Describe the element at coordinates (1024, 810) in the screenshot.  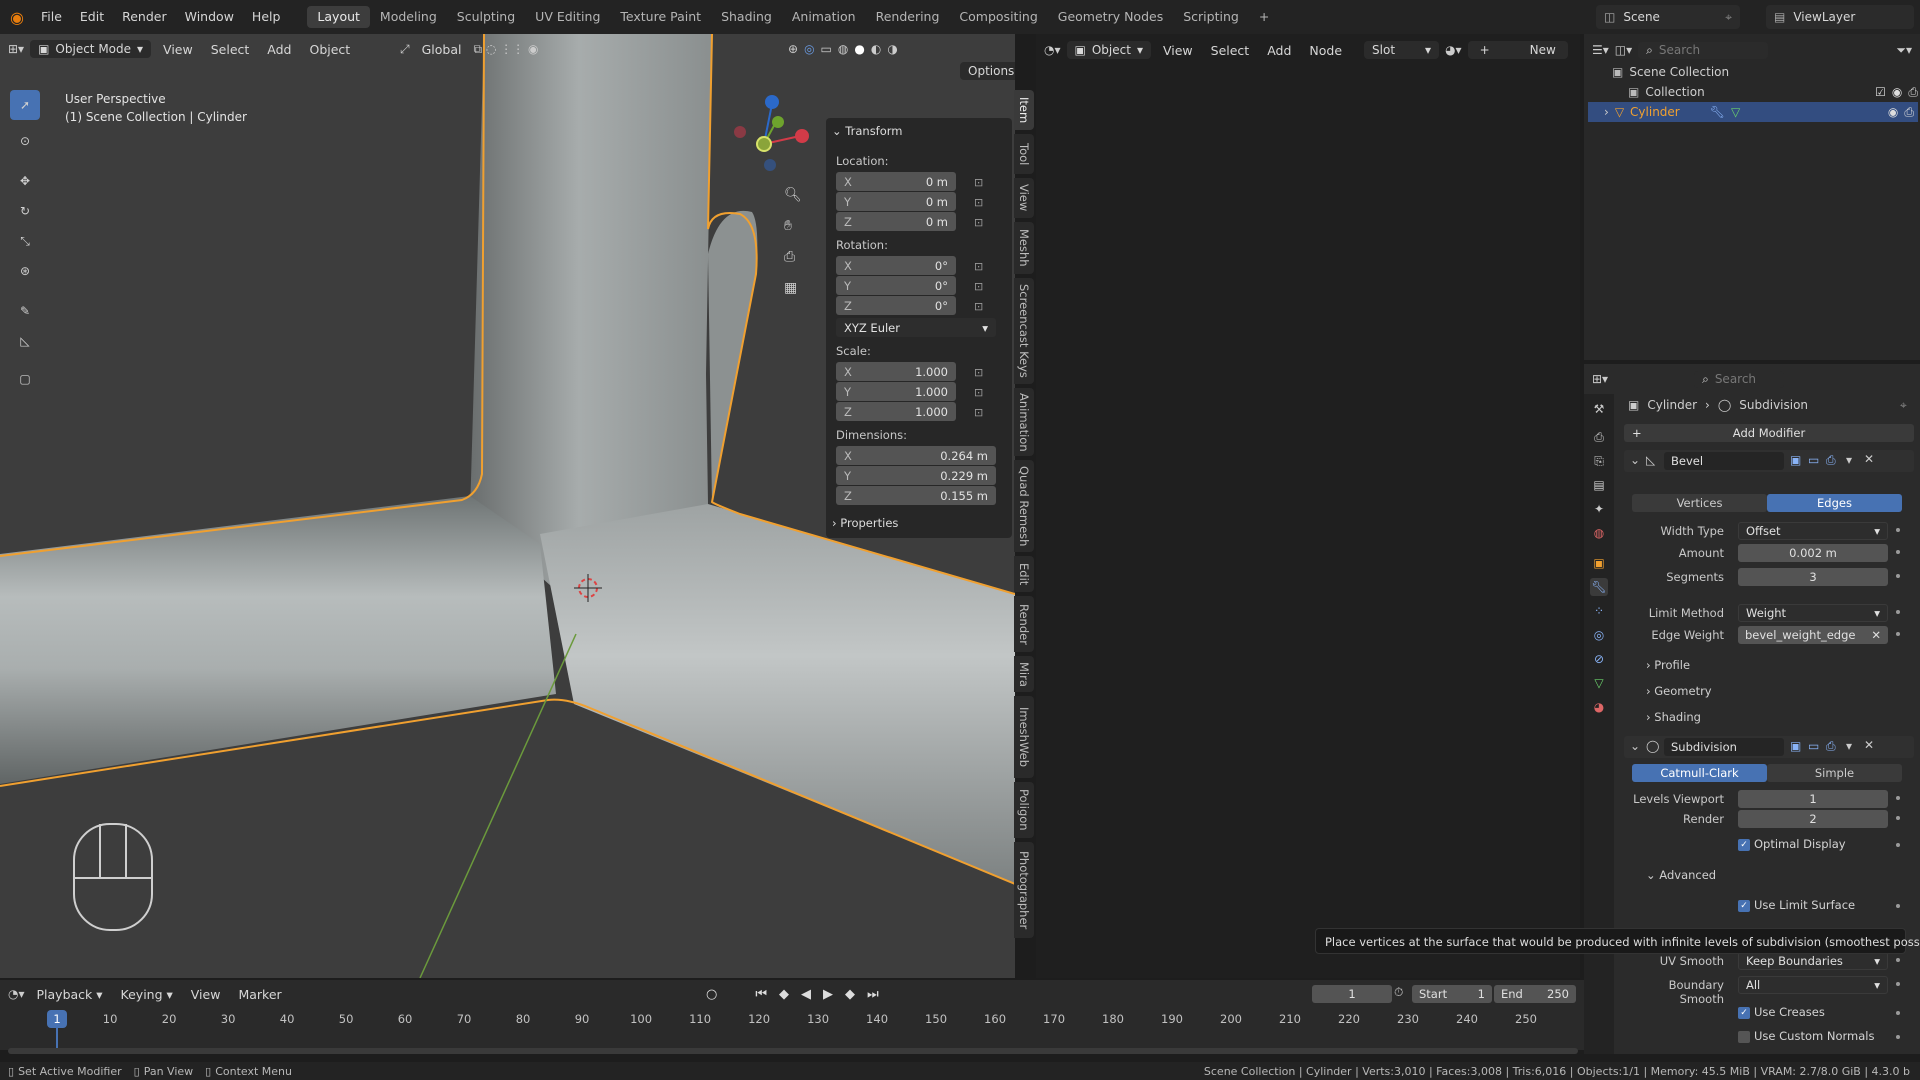
I see `tab-poligon: Poligon` at that location.